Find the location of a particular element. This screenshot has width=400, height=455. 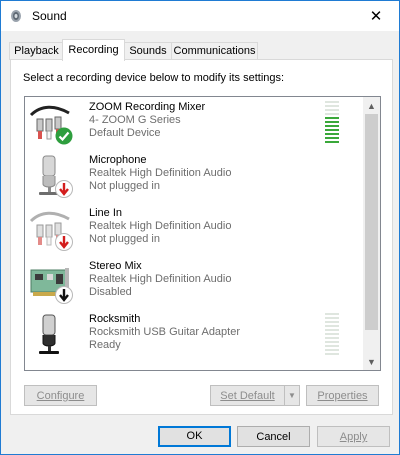

black-down-arrow-icon is located at coordinates (64, 295).